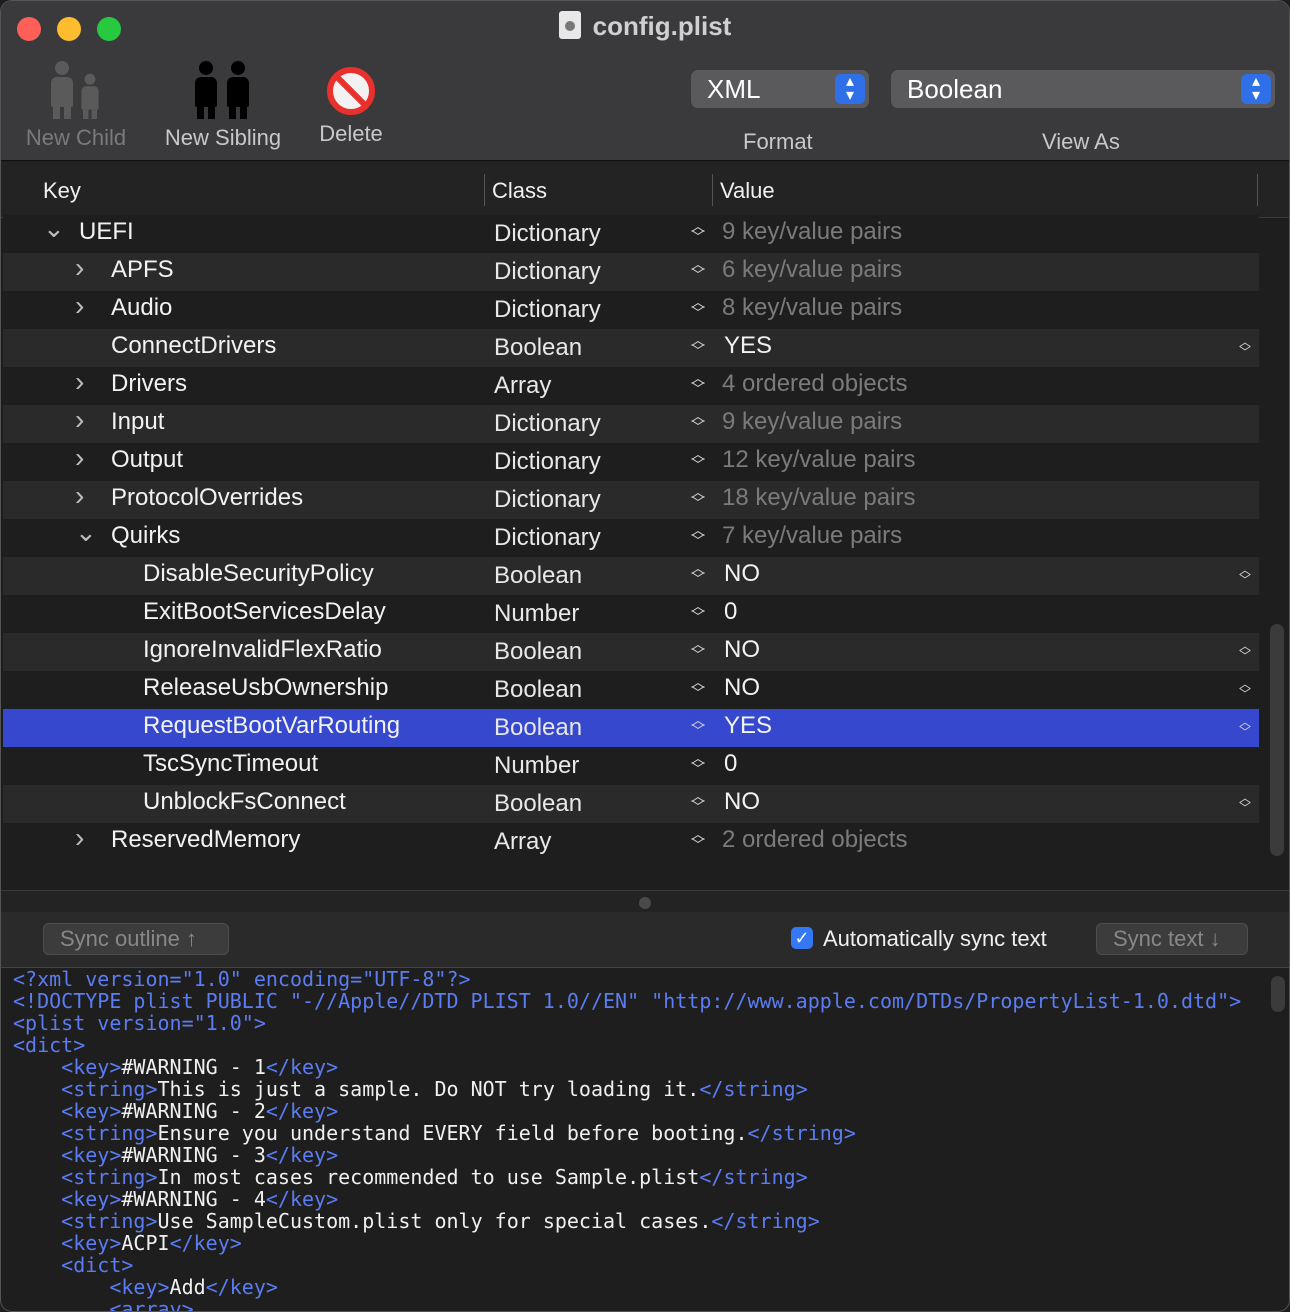 This screenshot has width=1290, height=1312. What do you see at coordinates (631, 690) in the screenshot?
I see `outline-row: ReleaseUsbOwnership Boolean ︿ ﹀ NO ︿ ﹀` at bounding box center [631, 690].